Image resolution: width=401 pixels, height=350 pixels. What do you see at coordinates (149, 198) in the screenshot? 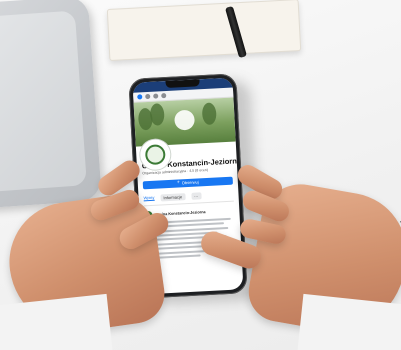
I see `tab-posts: Wpisy` at bounding box center [149, 198].